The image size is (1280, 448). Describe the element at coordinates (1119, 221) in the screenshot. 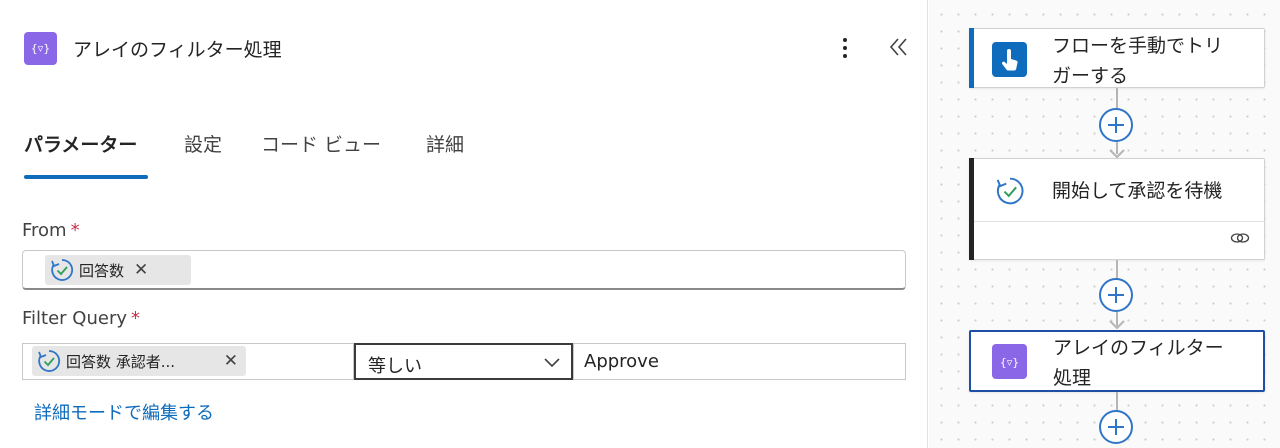

I see `card-divider` at that location.